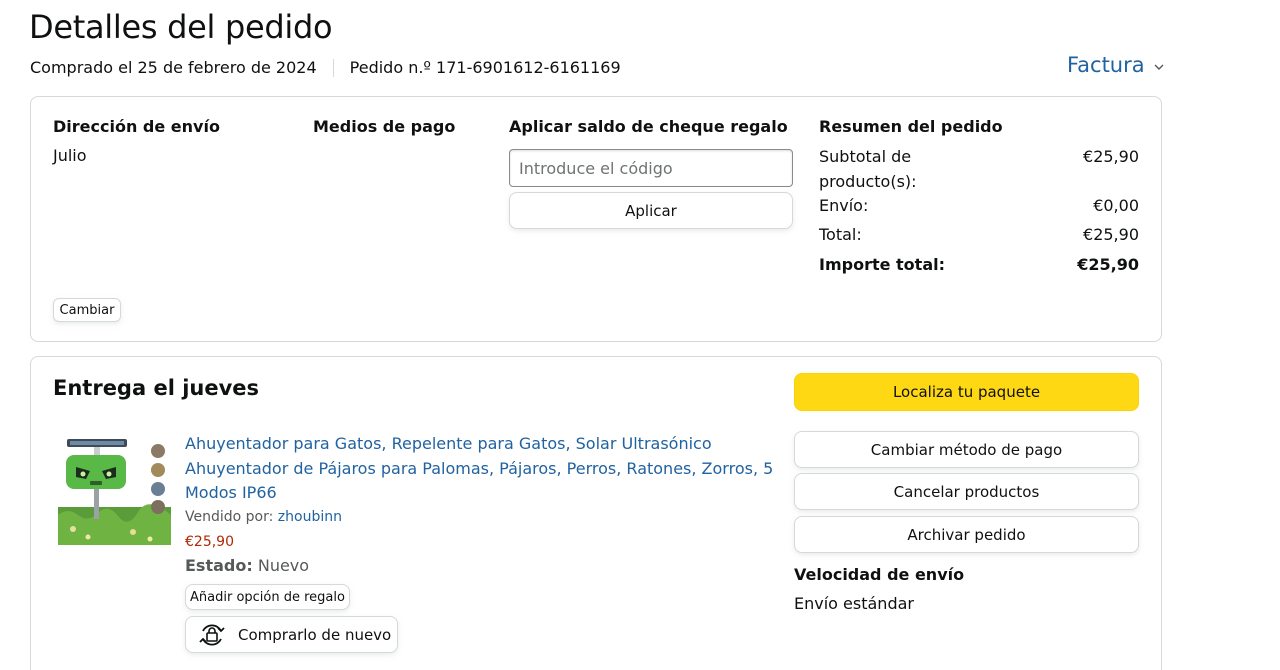  What do you see at coordinates (844, 205) in the screenshot?
I see `summary-label: Envío:` at bounding box center [844, 205].